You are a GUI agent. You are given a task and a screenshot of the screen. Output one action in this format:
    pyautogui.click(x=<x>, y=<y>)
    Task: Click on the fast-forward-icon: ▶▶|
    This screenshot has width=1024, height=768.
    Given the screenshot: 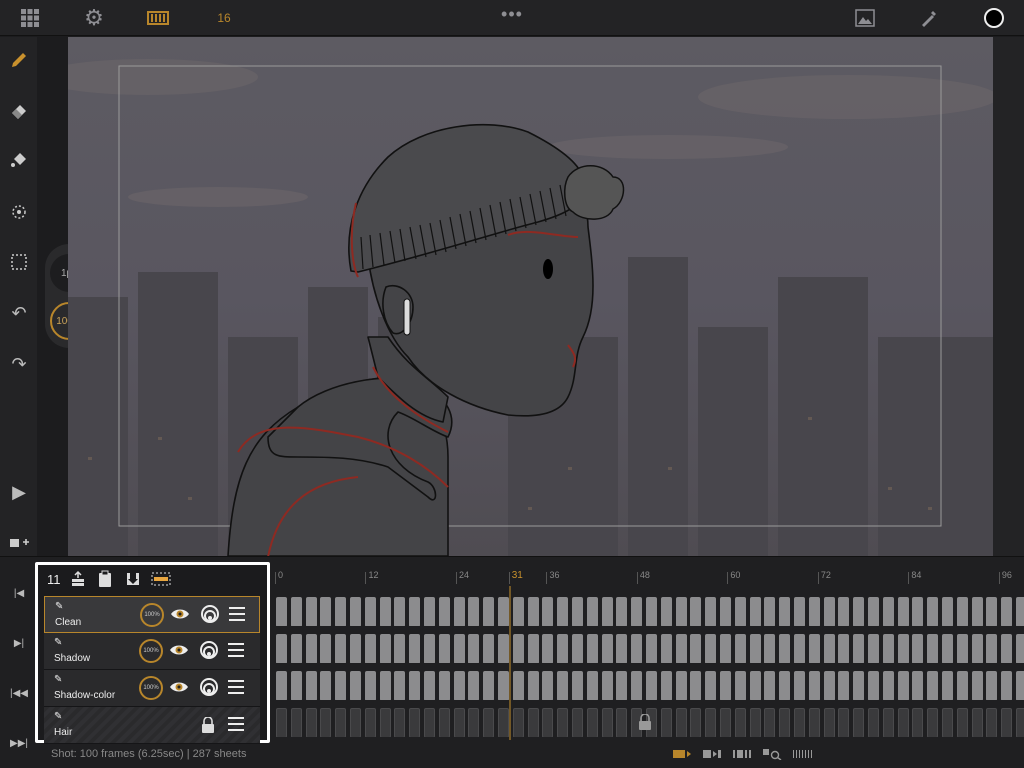 What is the action you would take?
    pyautogui.click(x=19, y=743)
    